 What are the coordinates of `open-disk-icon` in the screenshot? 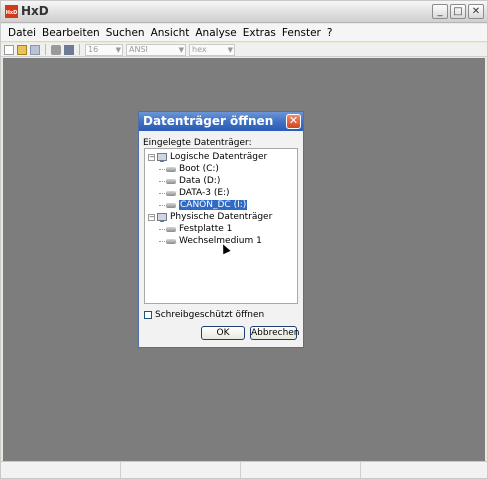 It's located at (56, 49).